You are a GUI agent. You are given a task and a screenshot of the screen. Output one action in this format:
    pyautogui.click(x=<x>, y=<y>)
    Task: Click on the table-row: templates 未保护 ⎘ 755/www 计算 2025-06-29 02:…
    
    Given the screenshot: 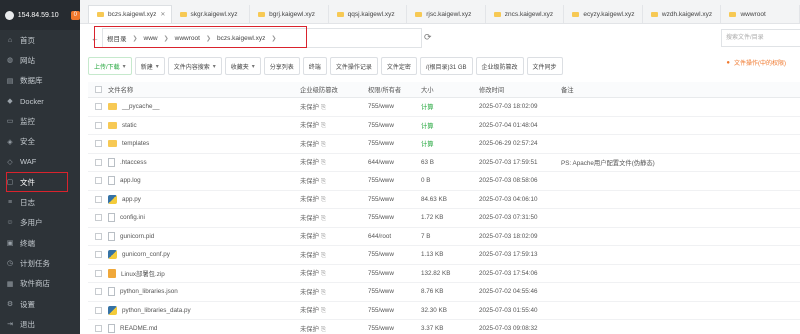 What is the action you would take?
    pyautogui.click(x=444, y=144)
    